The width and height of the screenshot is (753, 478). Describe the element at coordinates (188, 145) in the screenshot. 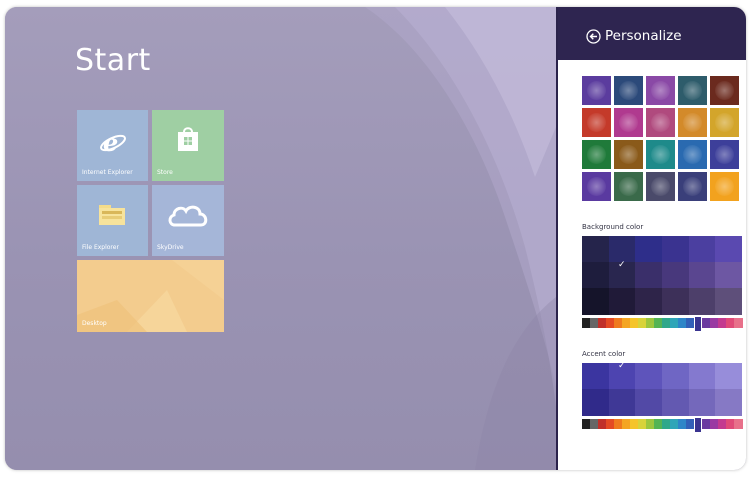

I see `tile-store: Store` at that location.